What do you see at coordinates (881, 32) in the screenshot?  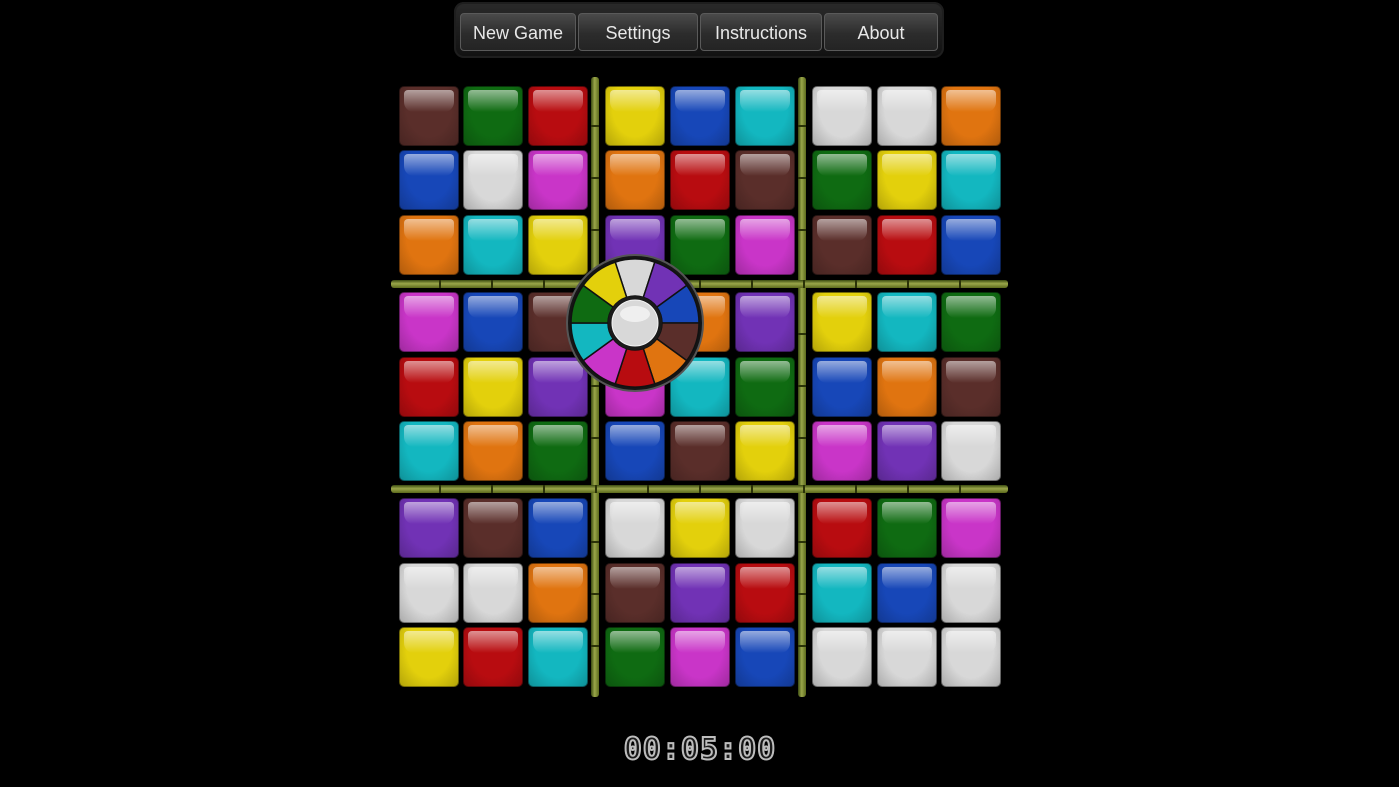 I see `about-button: About` at bounding box center [881, 32].